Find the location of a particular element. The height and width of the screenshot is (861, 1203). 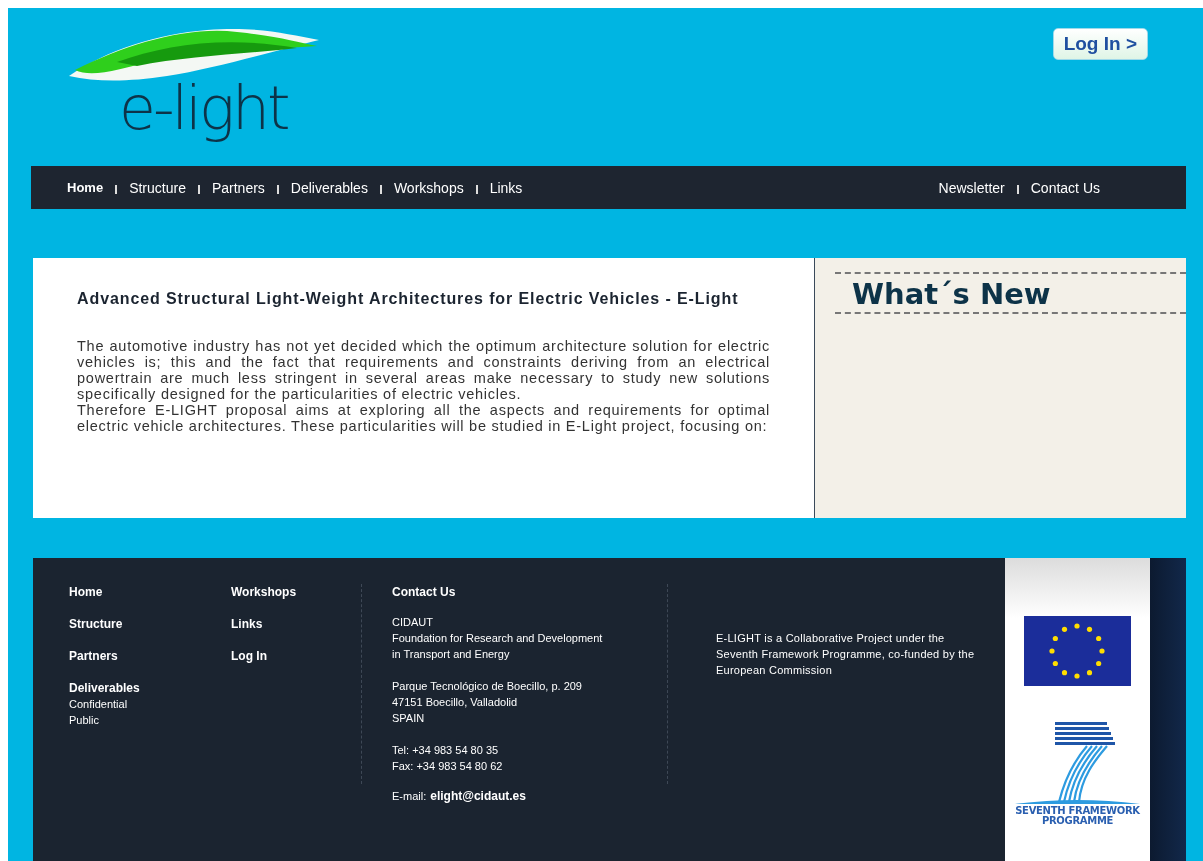

contact-line: Parque Tecnológico de Boecillo, p. 209 is located at coordinates (487, 686).